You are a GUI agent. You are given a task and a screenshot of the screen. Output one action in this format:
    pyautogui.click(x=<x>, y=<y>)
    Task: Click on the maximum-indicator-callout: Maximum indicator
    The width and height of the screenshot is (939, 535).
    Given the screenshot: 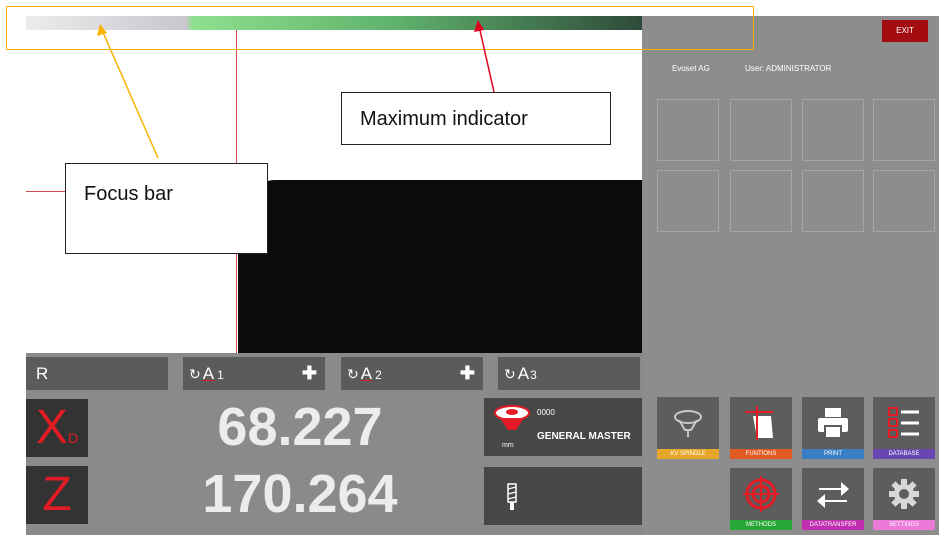 What is the action you would take?
    pyautogui.click(x=476, y=118)
    